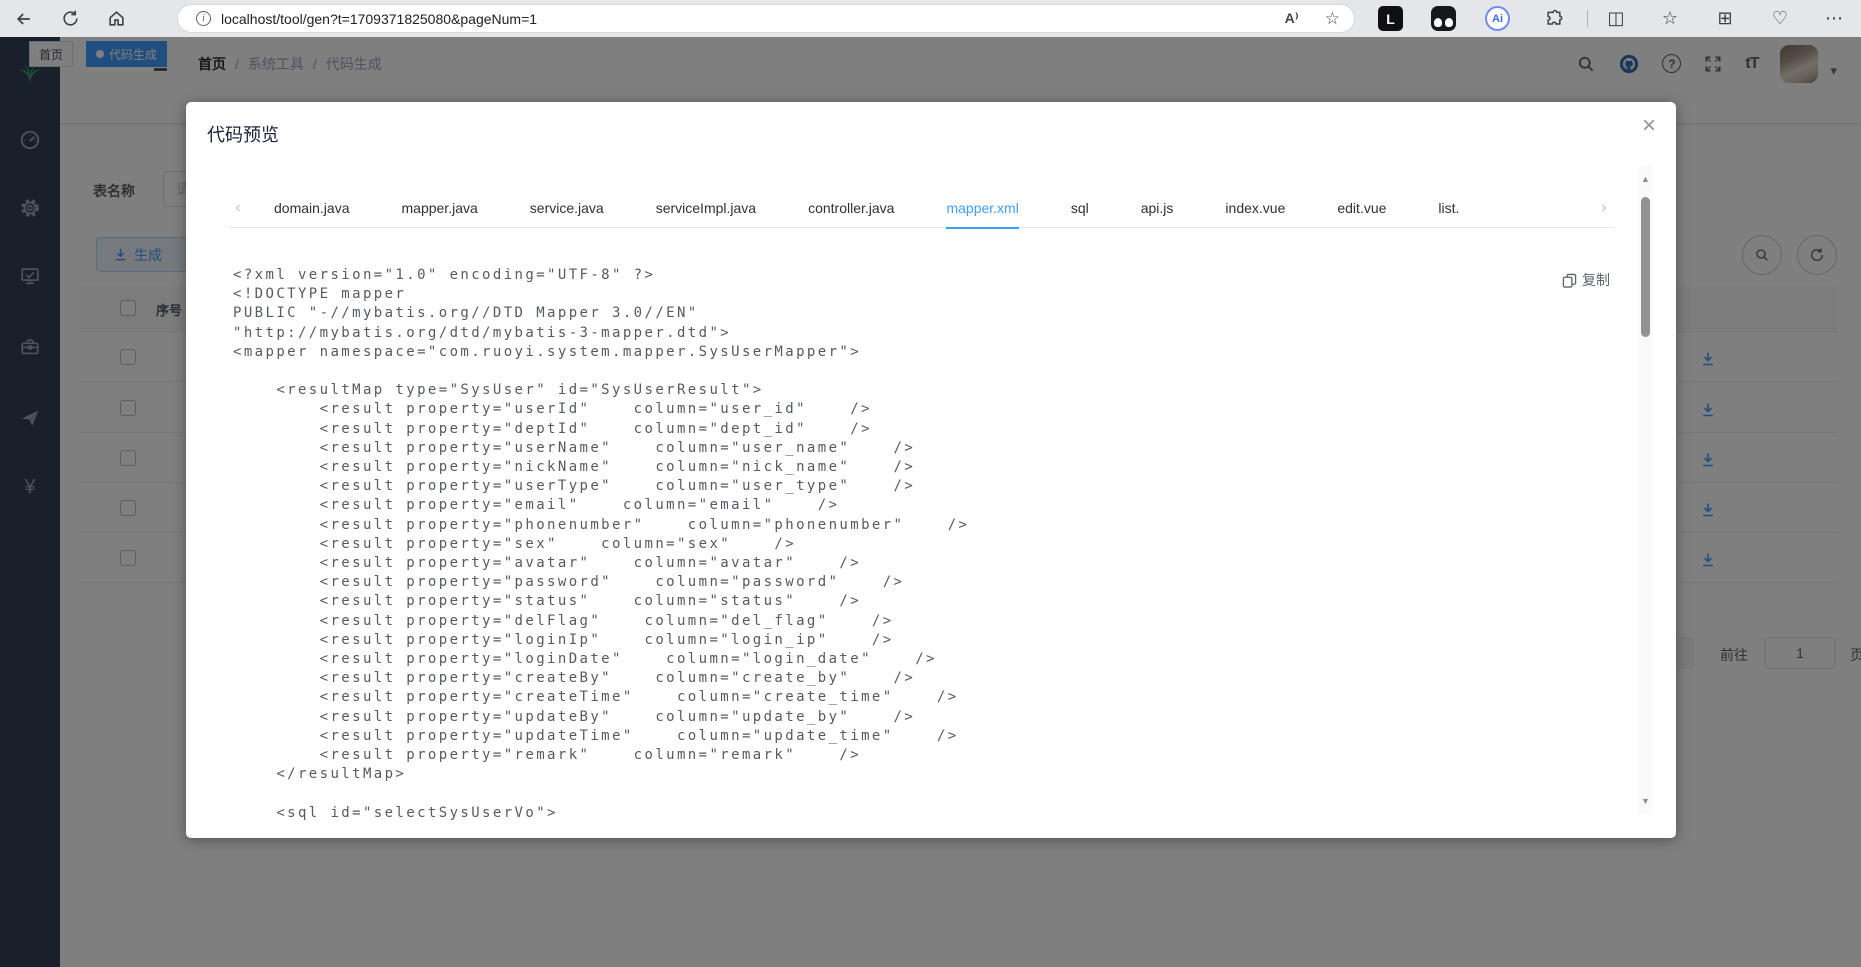 This screenshot has width=1861, height=967. Describe the element at coordinates (982, 208) in the screenshot. I see `tab-mapper-xml: mapper.xml` at that location.